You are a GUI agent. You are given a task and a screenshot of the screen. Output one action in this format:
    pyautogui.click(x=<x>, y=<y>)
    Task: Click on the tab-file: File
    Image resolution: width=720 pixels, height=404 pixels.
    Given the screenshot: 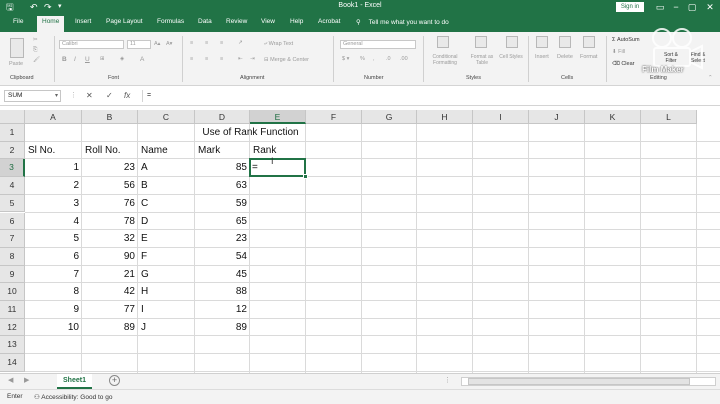 What is the action you would take?
    pyautogui.click(x=18, y=21)
    